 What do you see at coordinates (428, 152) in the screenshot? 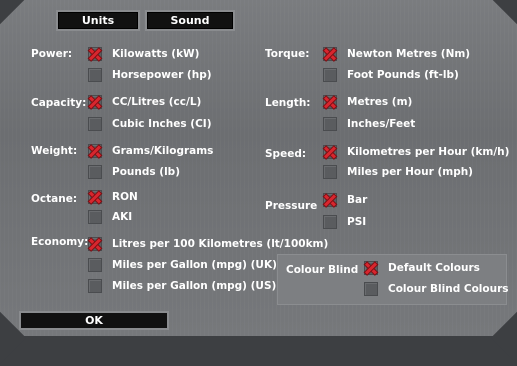
I see `option-label: Kilometres per Hour (km/h)` at bounding box center [428, 152].